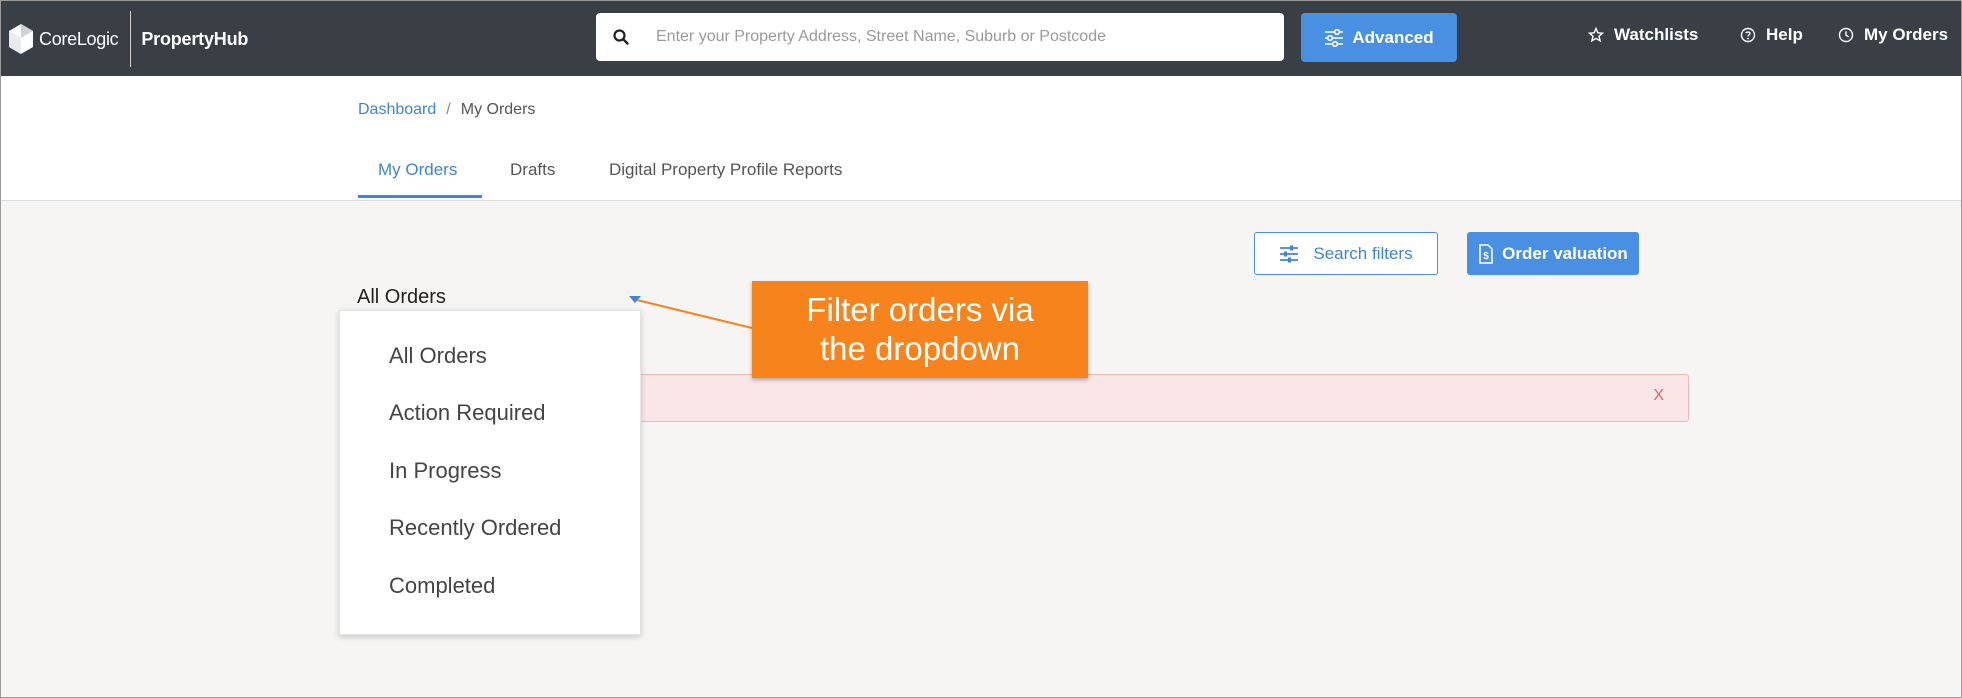 Image resolution: width=1962 pixels, height=698 pixels. I want to click on callout-line-1: Filter orders via, so click(920, 309).